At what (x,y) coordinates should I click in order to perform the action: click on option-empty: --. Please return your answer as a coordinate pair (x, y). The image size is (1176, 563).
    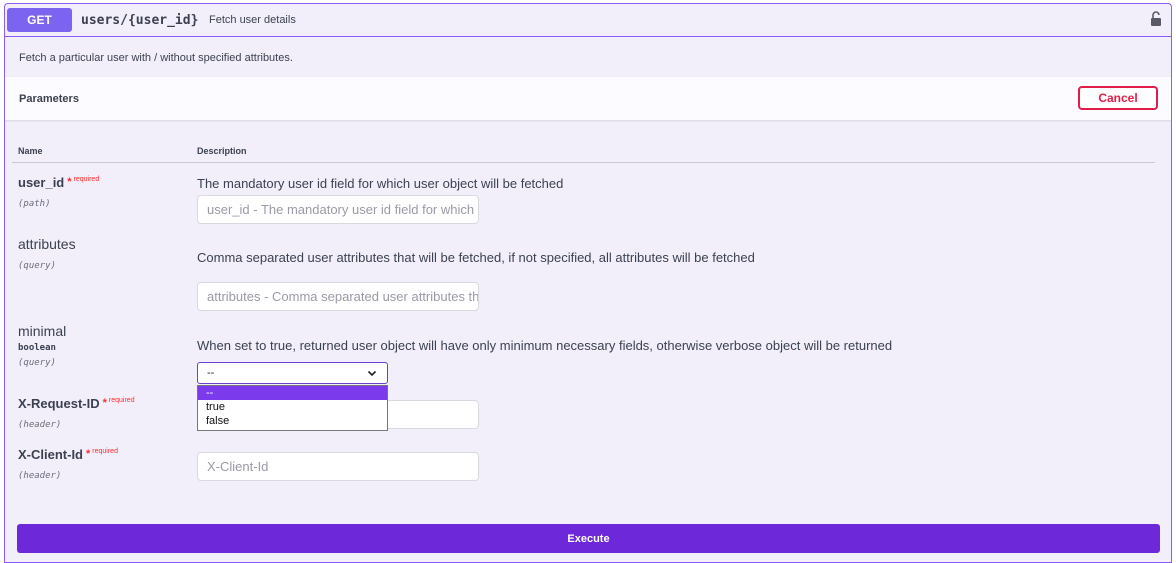
    Looking at the image, I should click on (292, 393).